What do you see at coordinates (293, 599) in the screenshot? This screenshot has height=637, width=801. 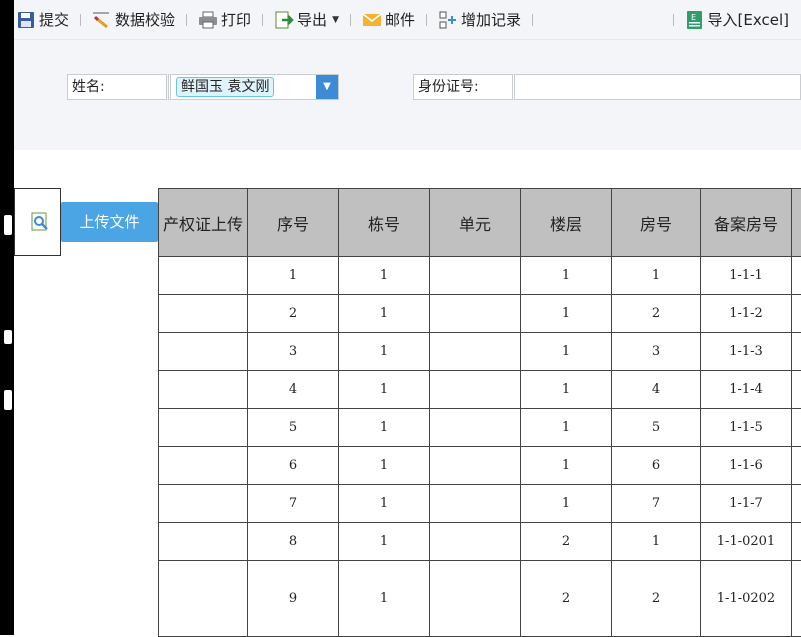 I see `cell-seq: 9` at bounding box center [293, 599].